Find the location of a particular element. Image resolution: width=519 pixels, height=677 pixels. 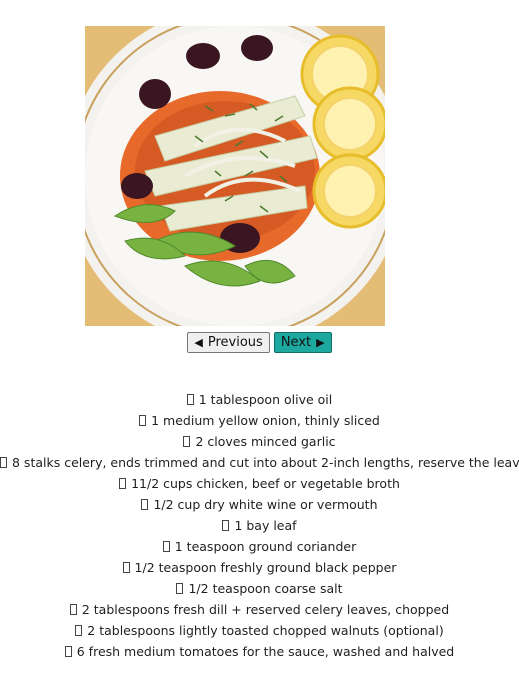

arrow-right-icon: ▶ is located at coordinates (320, 342).